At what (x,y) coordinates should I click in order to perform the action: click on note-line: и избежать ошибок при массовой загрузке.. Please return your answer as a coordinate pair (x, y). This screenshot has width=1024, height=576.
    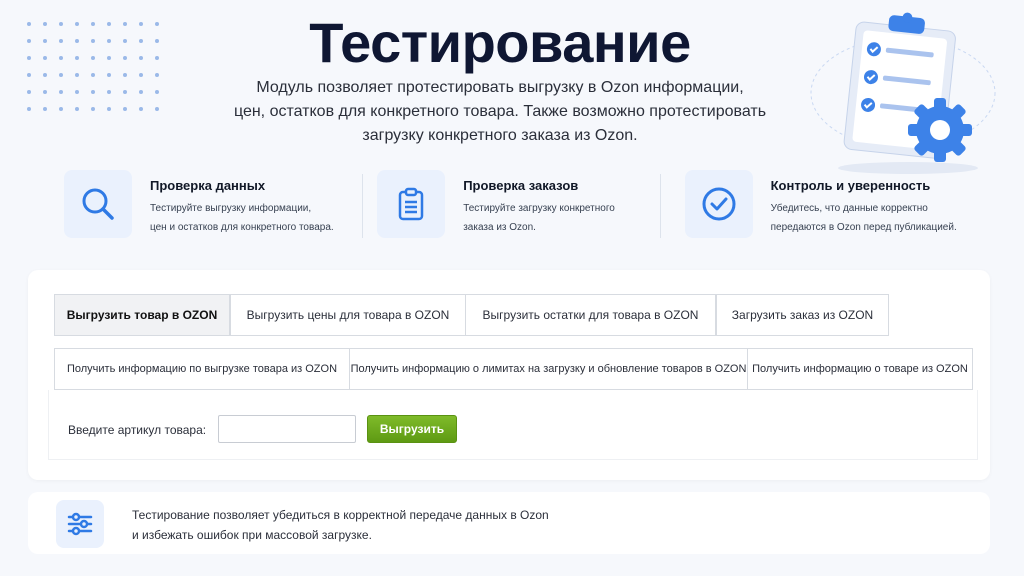
    Looking at the image, I should click on (252, 535).